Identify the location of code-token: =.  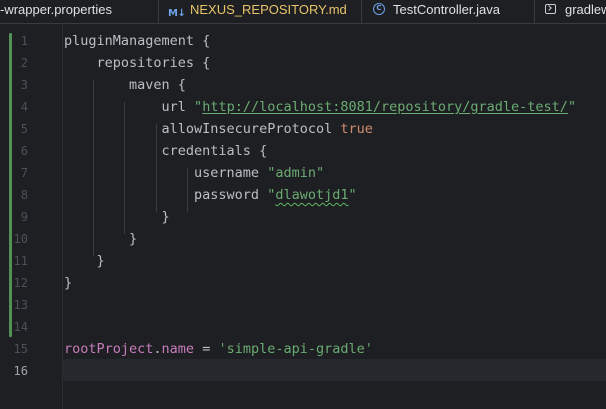
(206, 349).